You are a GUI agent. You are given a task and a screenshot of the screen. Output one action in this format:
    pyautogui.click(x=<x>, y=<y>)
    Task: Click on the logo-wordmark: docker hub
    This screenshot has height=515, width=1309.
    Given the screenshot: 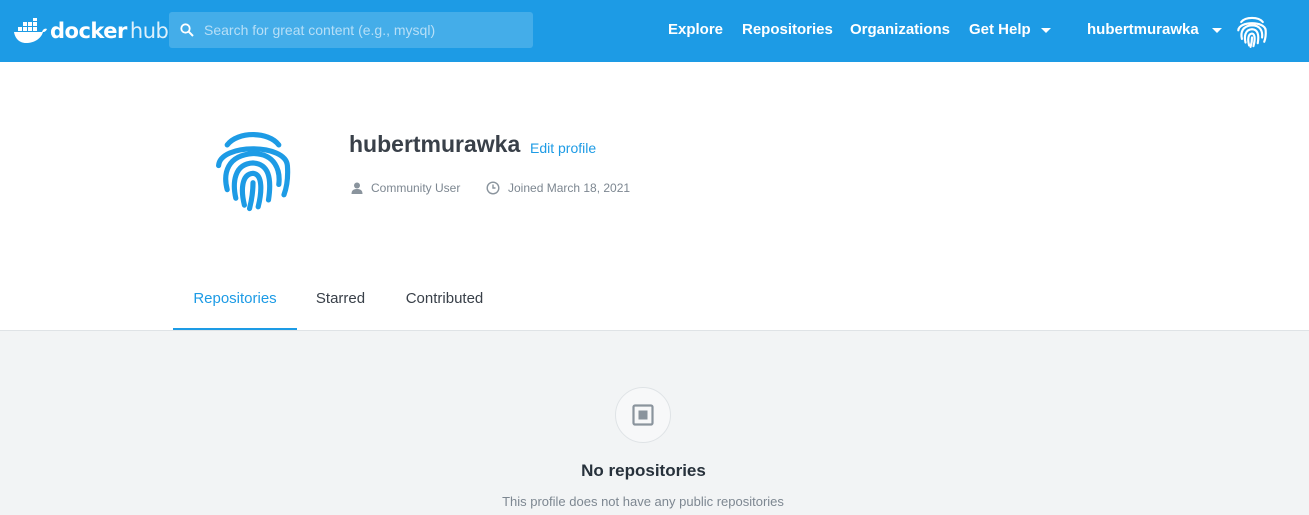 What is the action you would take?
    pyautogui.click(x=109, y=31)
    